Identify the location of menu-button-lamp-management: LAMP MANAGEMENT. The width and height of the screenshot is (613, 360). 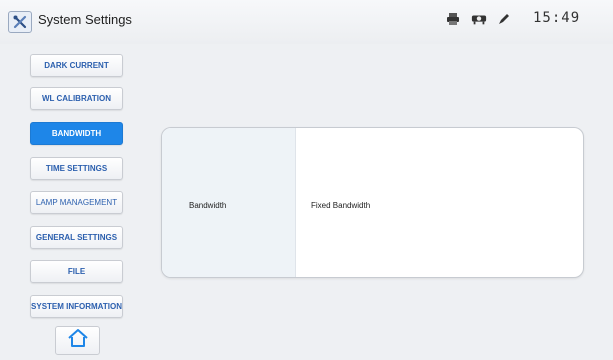
(76, 202).